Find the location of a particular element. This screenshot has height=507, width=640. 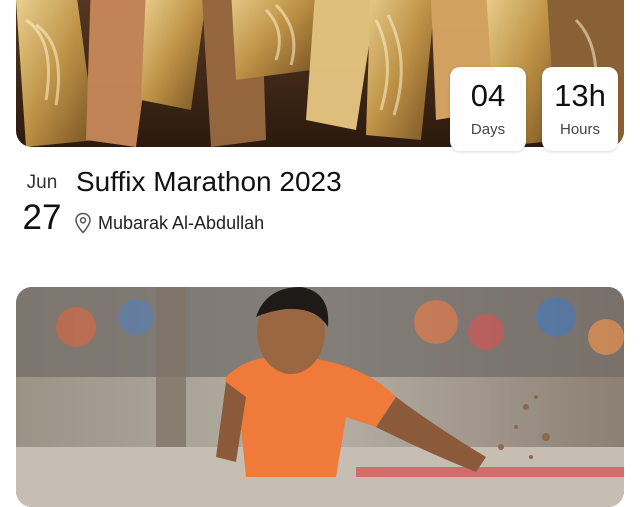

event-location-text: Mubarak Al-Abdullah is located at coordinates (181, 222).